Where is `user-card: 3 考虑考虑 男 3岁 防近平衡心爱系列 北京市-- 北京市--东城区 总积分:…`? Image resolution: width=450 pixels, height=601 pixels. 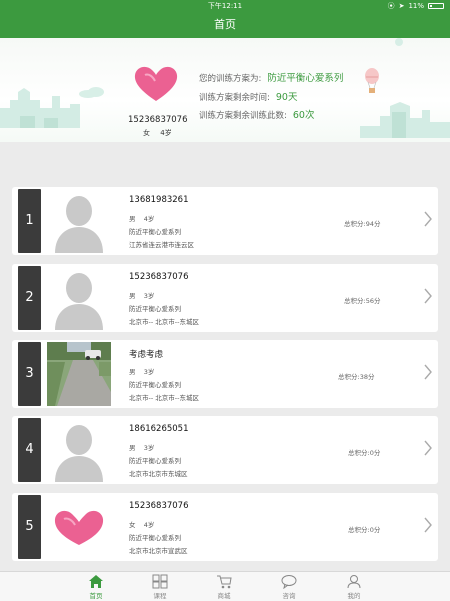 user-card: 3 考虑考虑 男 3岁 防近平衡心爱系列 北京市-- 北京市--东城区 总积分:… is located at coordinates (225, 374).